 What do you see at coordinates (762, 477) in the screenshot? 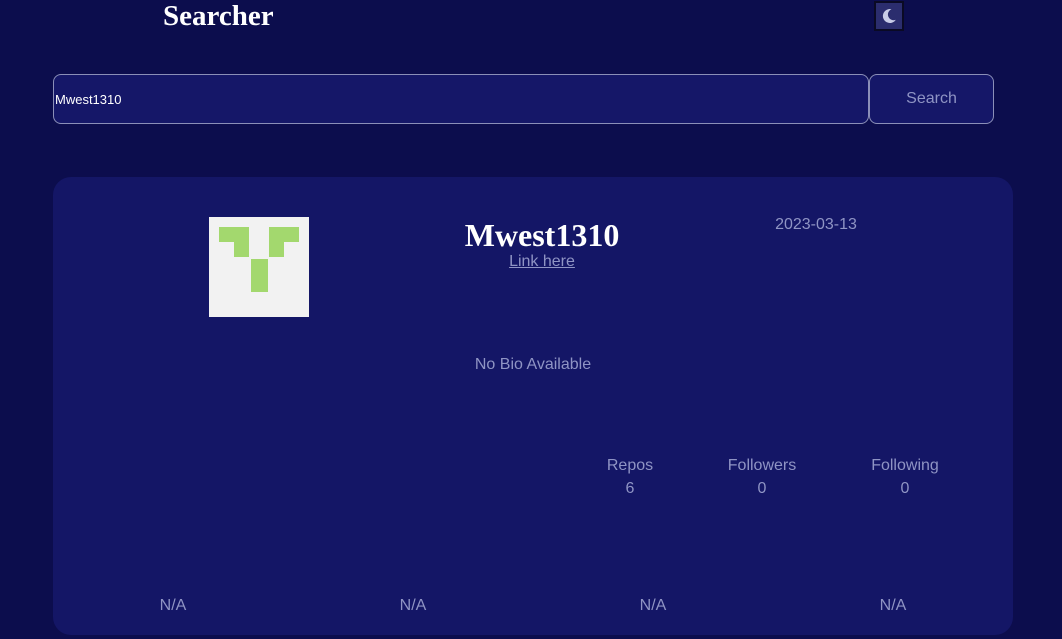
I see `stat-followers: Followers 0` at bounding box center [762, 477].